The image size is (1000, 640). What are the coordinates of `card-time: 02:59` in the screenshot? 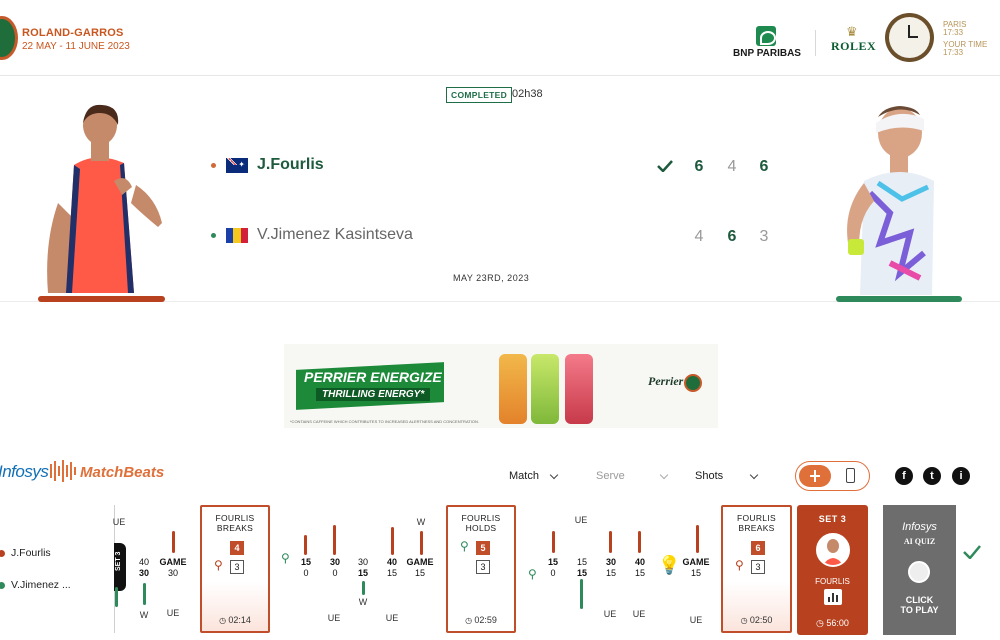 It's located at (481, 620).